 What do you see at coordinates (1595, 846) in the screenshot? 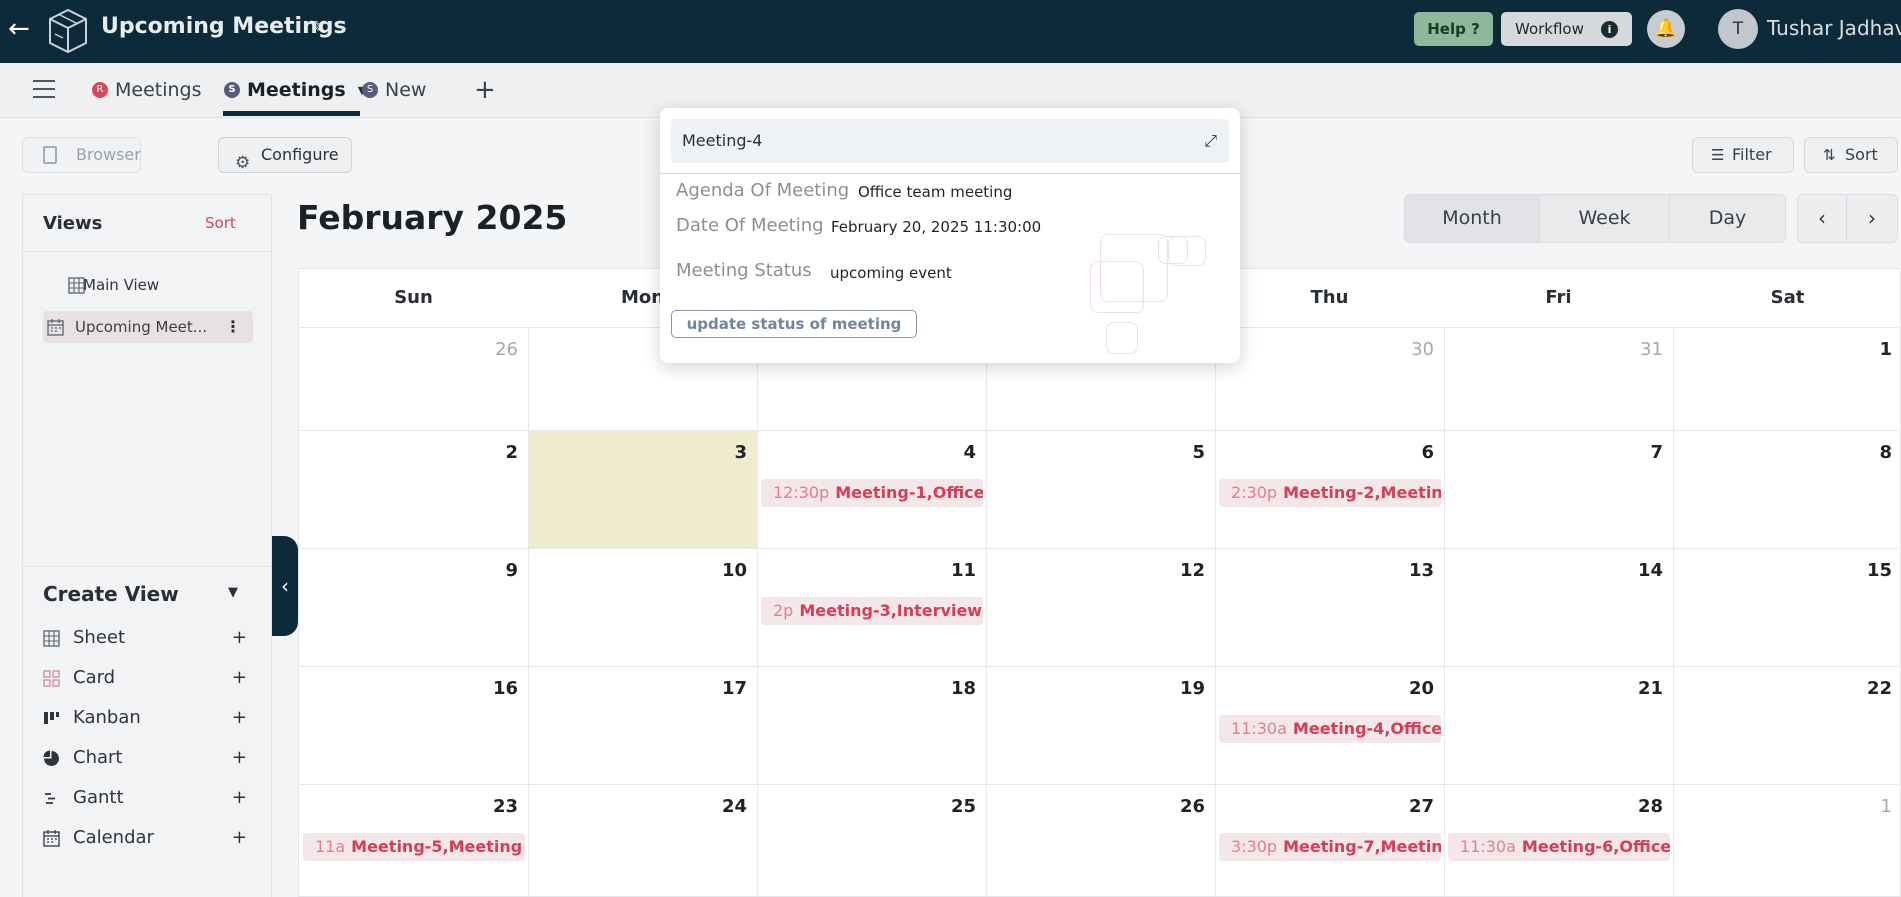
I see `event-title: Meeting-6,Office team meeting` at bounding box center [1595, 846].